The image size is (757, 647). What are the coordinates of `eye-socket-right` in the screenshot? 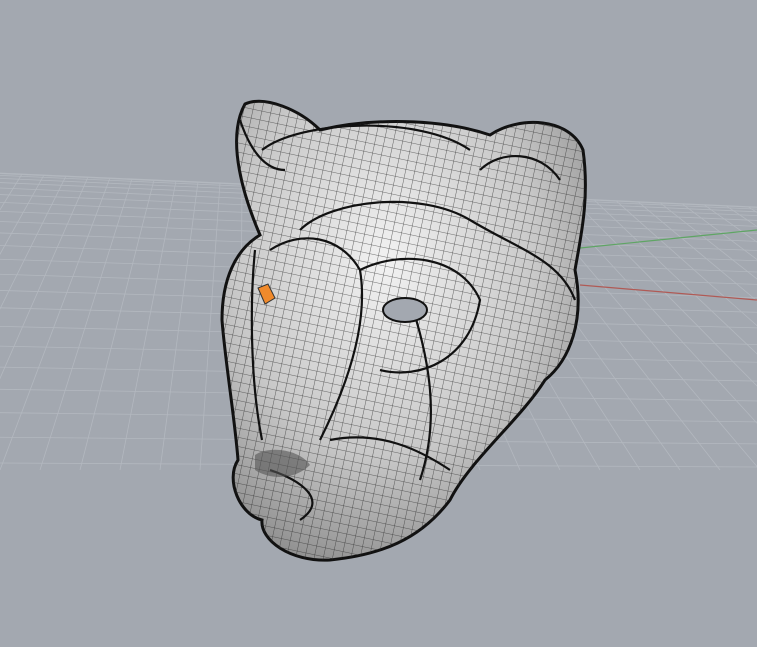 It's located at (405, 310).